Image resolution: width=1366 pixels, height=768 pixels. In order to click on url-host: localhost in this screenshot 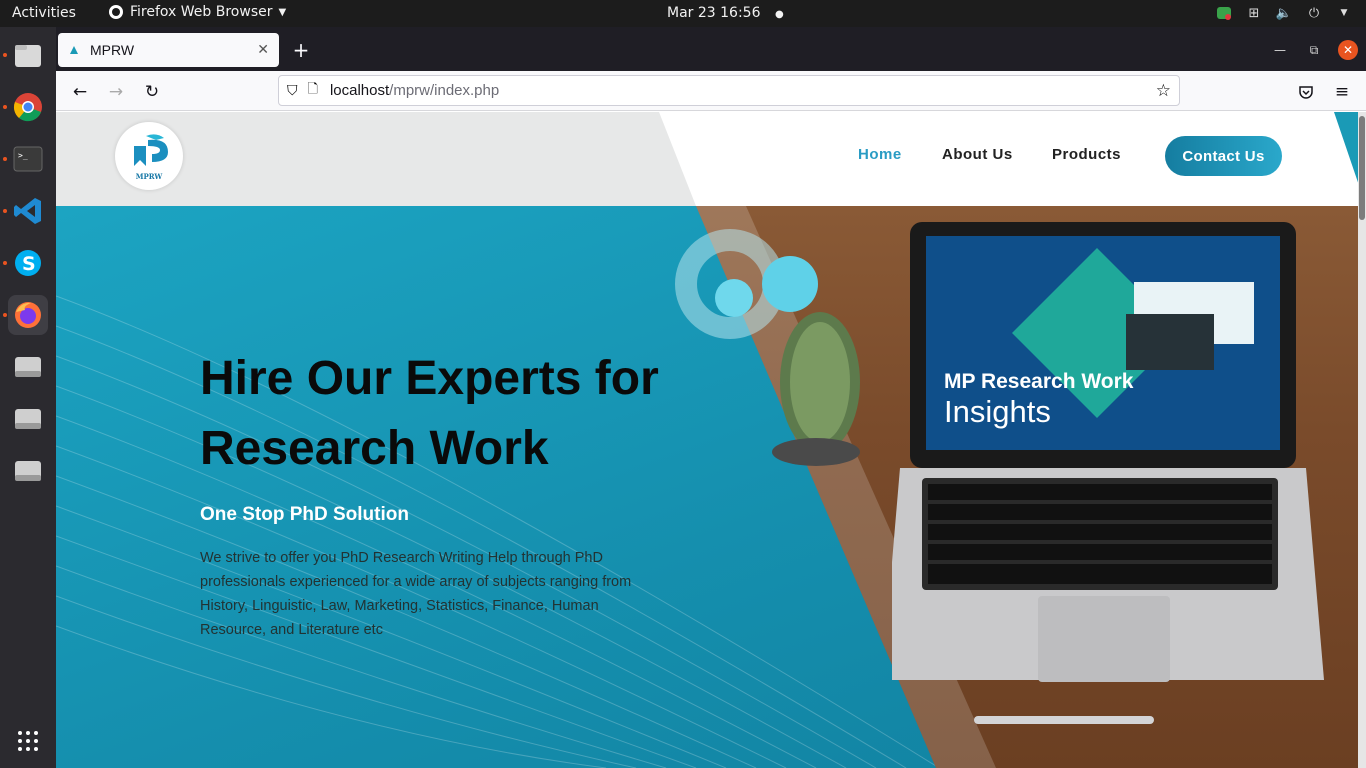, I will do `click(359, 90)`.